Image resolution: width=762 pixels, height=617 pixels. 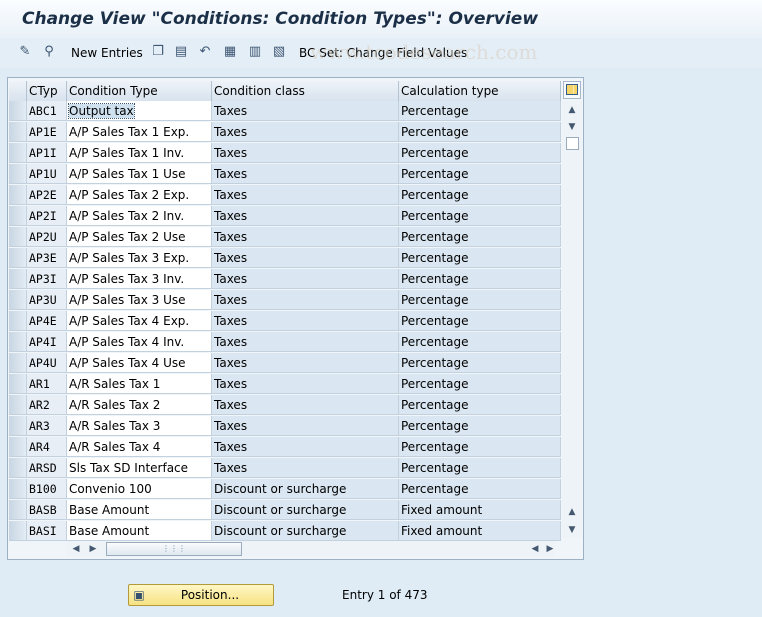 What do you see at coordinates (572, 143) in the screenshot?
I see `vertical-scroll-thumb` at bounding box center [572, 143].